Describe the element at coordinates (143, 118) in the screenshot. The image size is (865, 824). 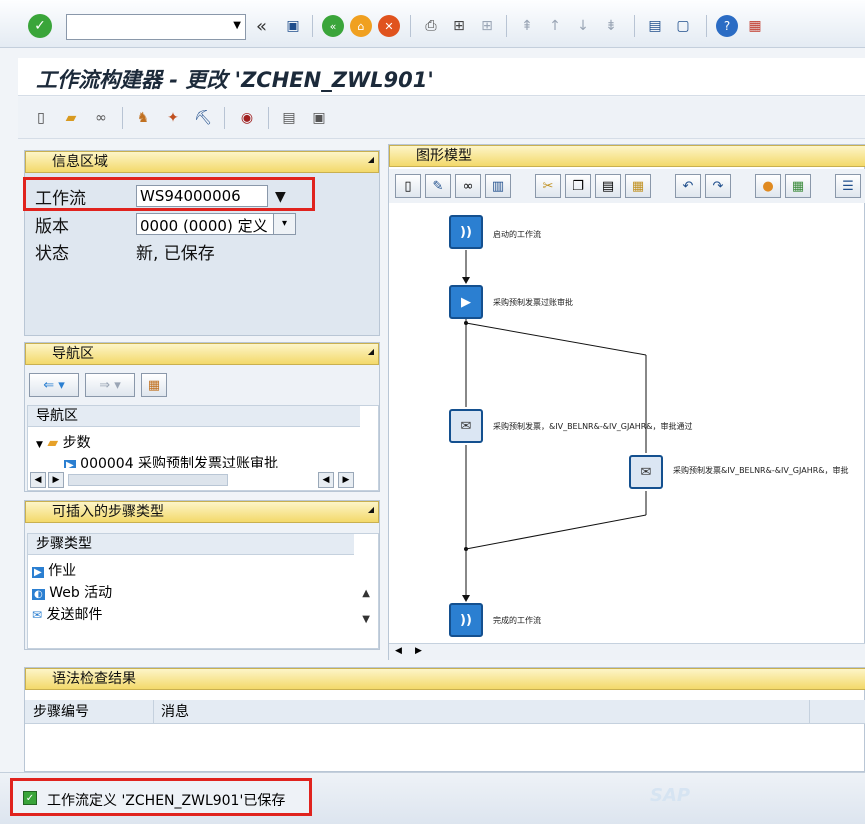
I see `activate-icon: ♞` at that location.